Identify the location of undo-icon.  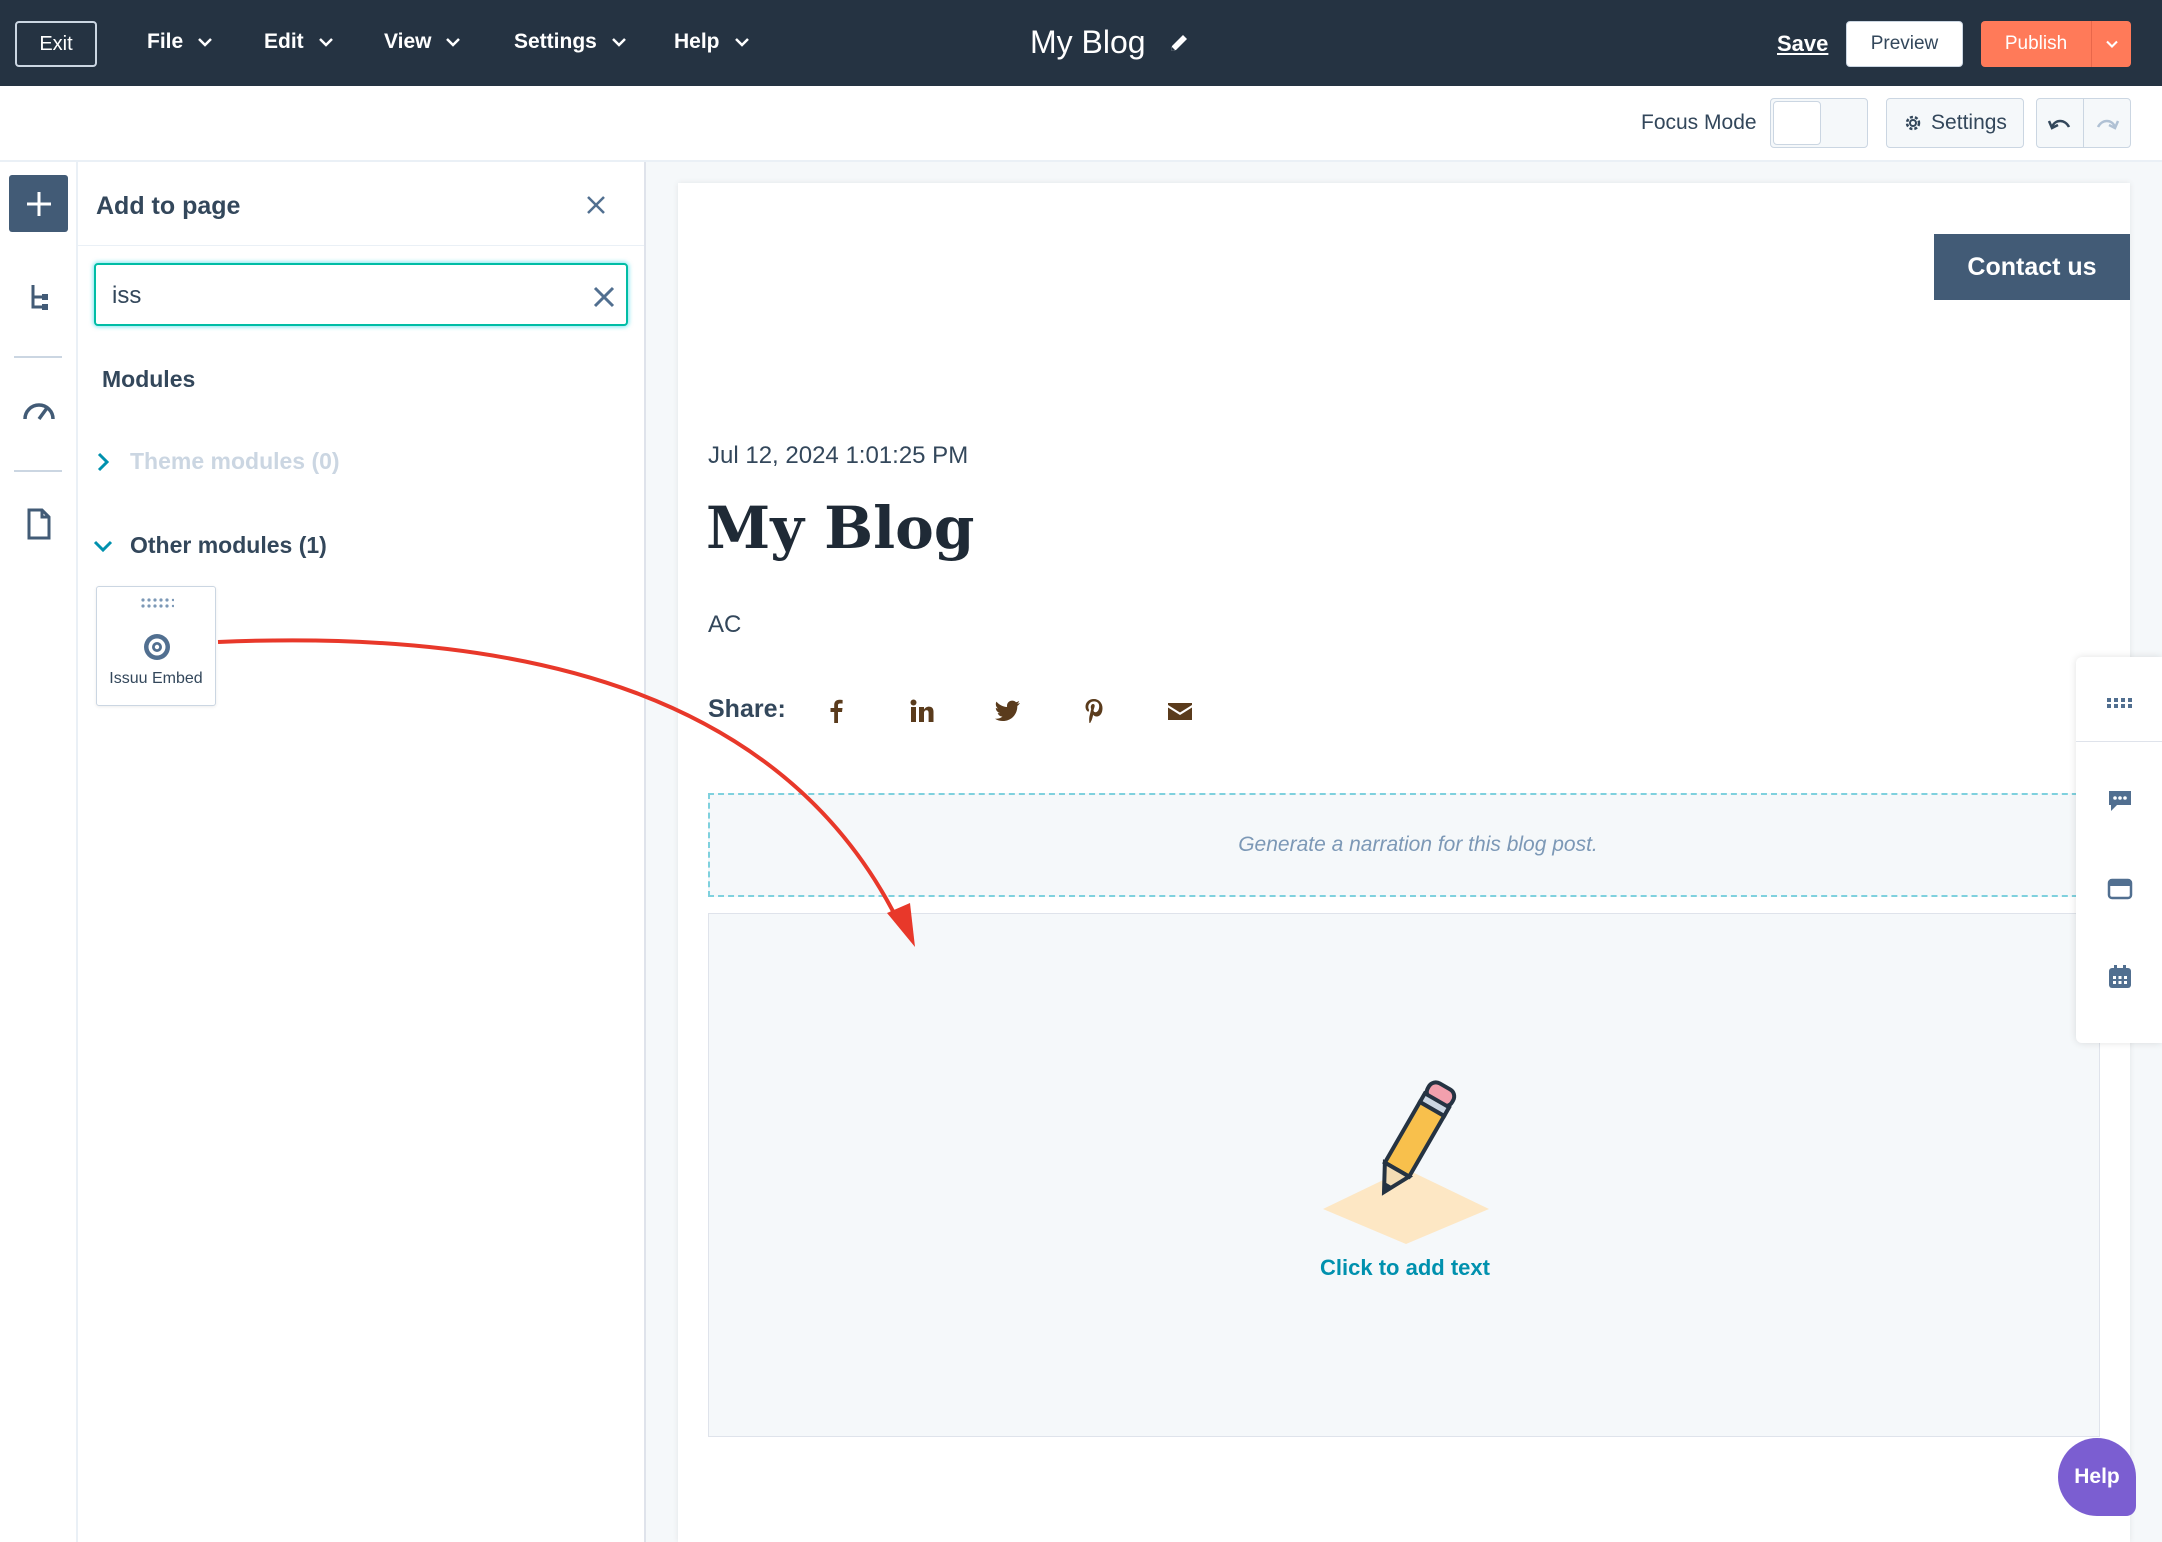
(2059, 124).